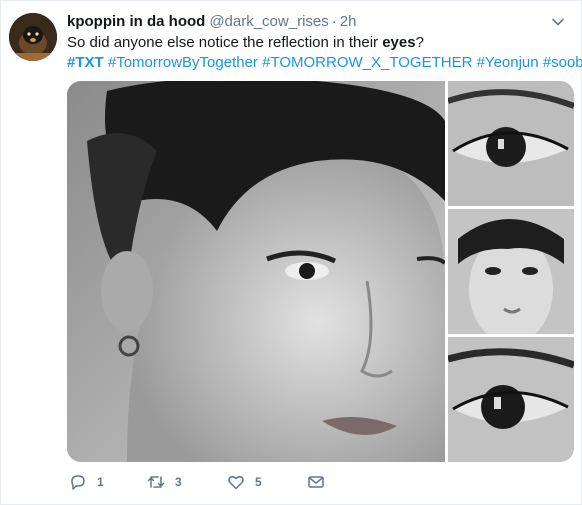 The height and width of the screenshot is (505, 582). What do you see at coordinates (508, 62) in the screenshot?
I see `hashtag-link: #Yeonjun` at bounding box center [508, 62].